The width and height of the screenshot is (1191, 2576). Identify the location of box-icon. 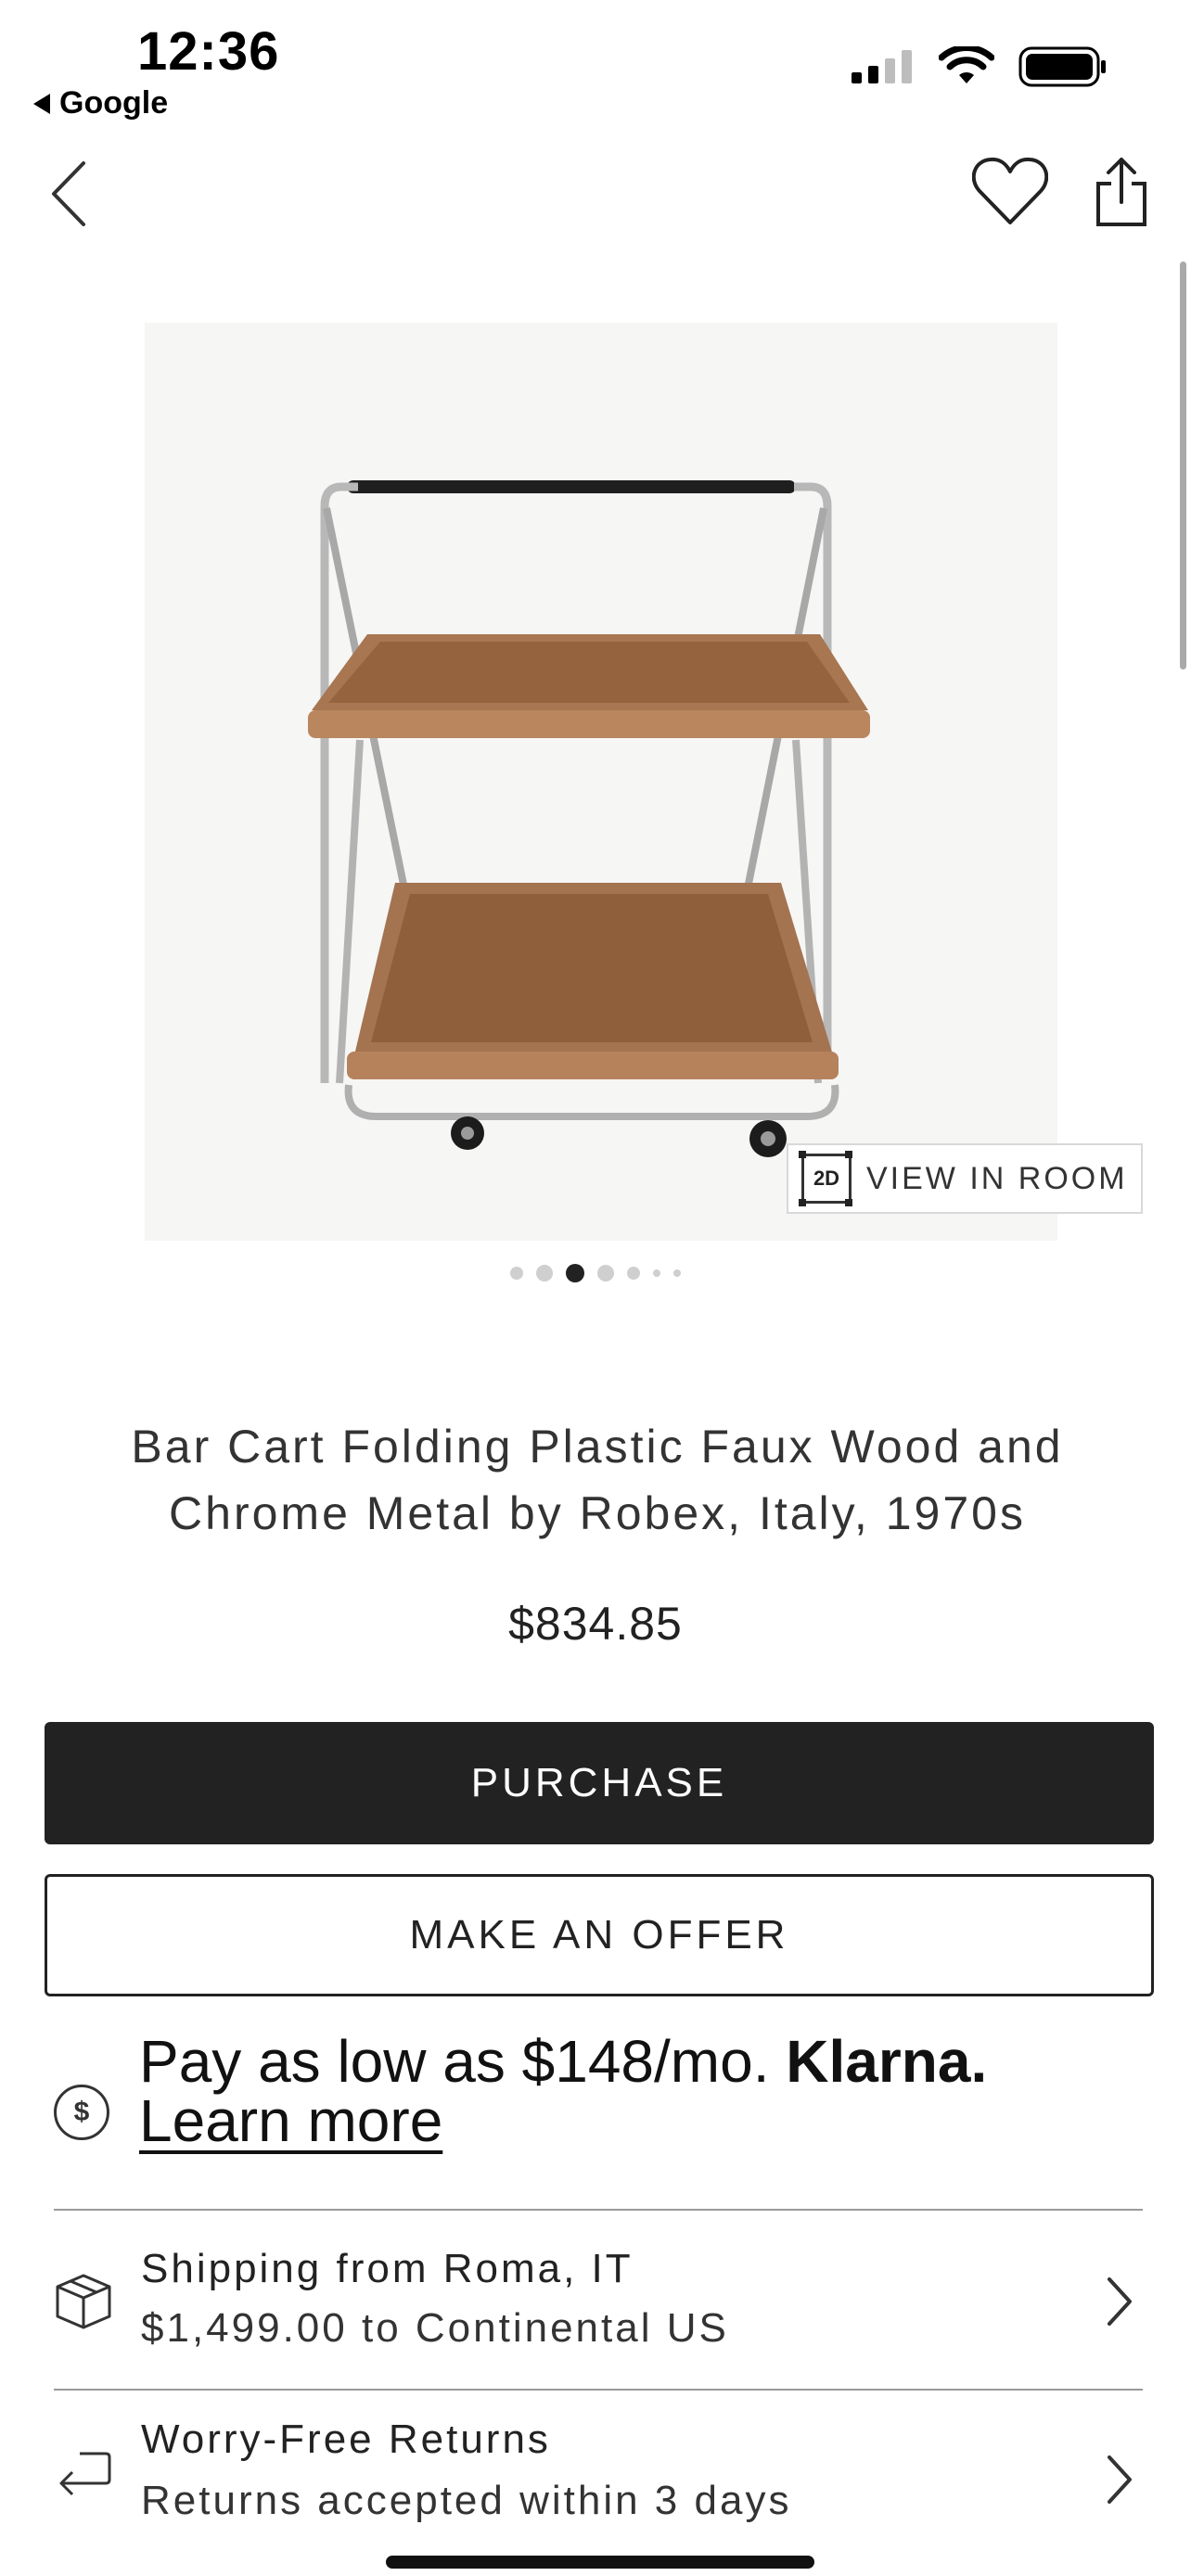
(83, 2301).